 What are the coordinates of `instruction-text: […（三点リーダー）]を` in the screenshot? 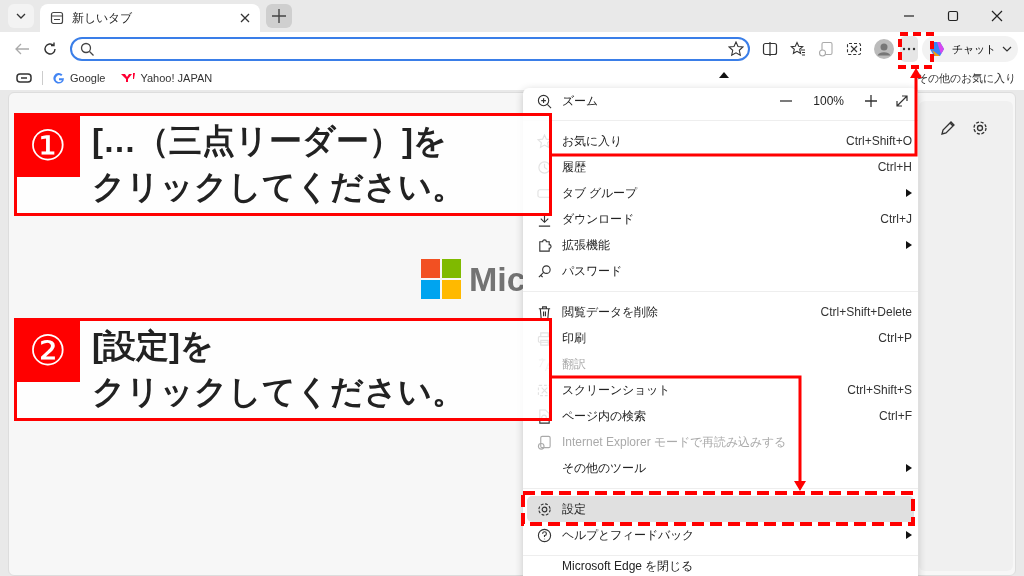 It's located at (270, 141).